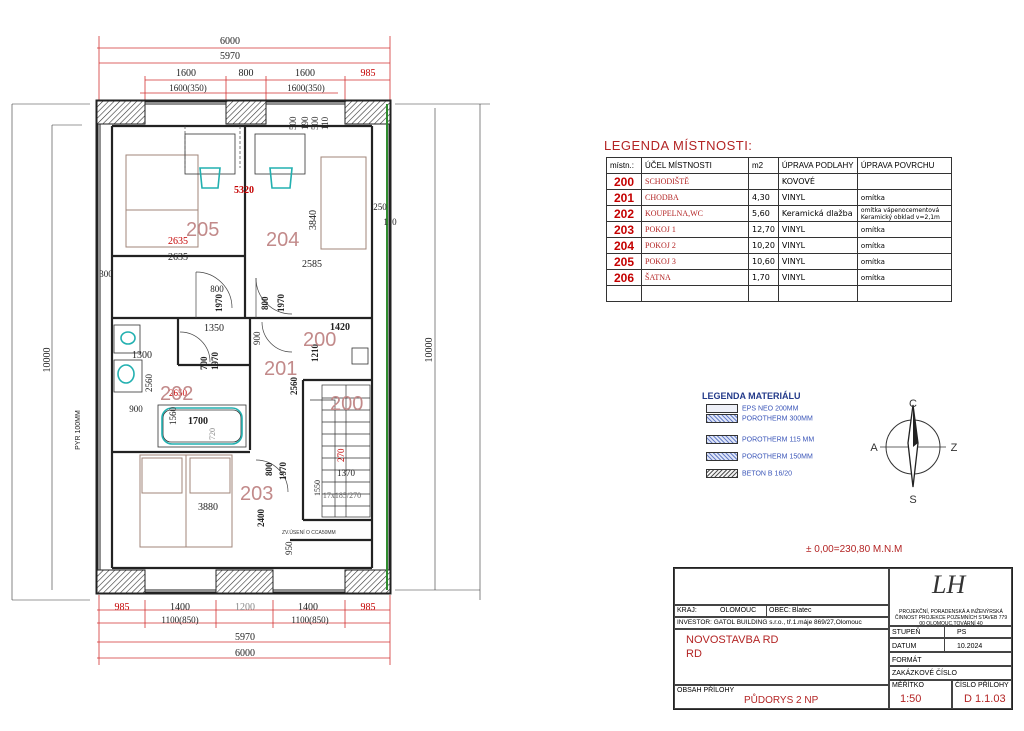 This screenshot has height=731, width=1024. What do you see at coordinates (763, 277) in the screenshot?
I see `room-area: 1,70` at bounding box center [763, 277].